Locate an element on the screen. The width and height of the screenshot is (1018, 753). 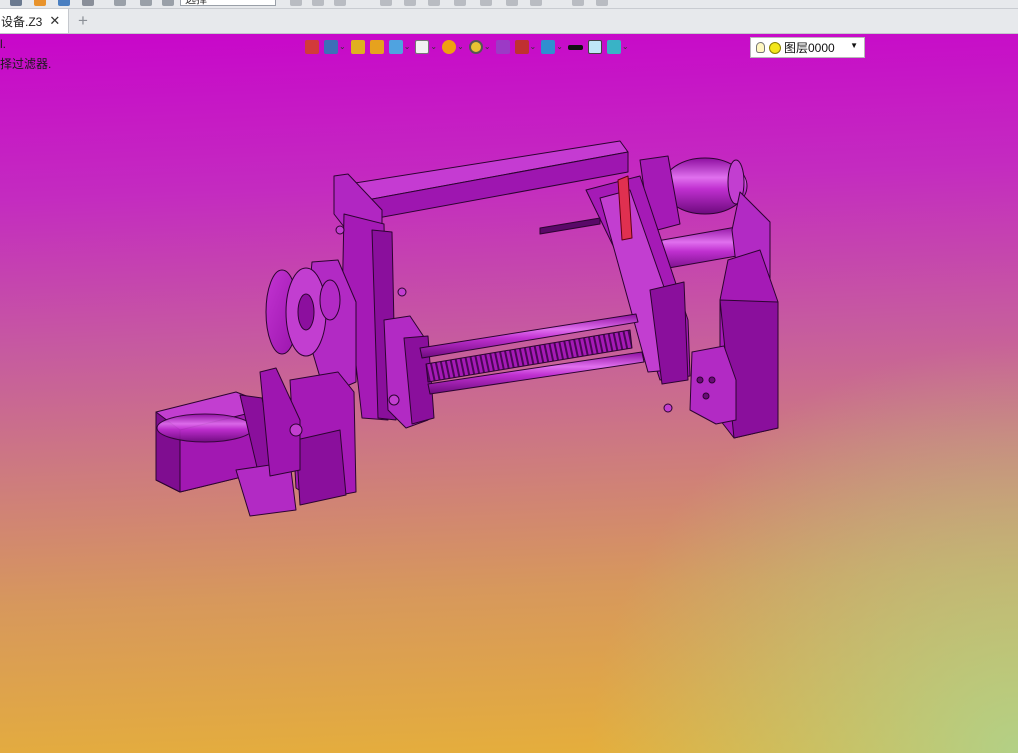
close-tab-icon: ✕ is located at coordinates (54, 21).